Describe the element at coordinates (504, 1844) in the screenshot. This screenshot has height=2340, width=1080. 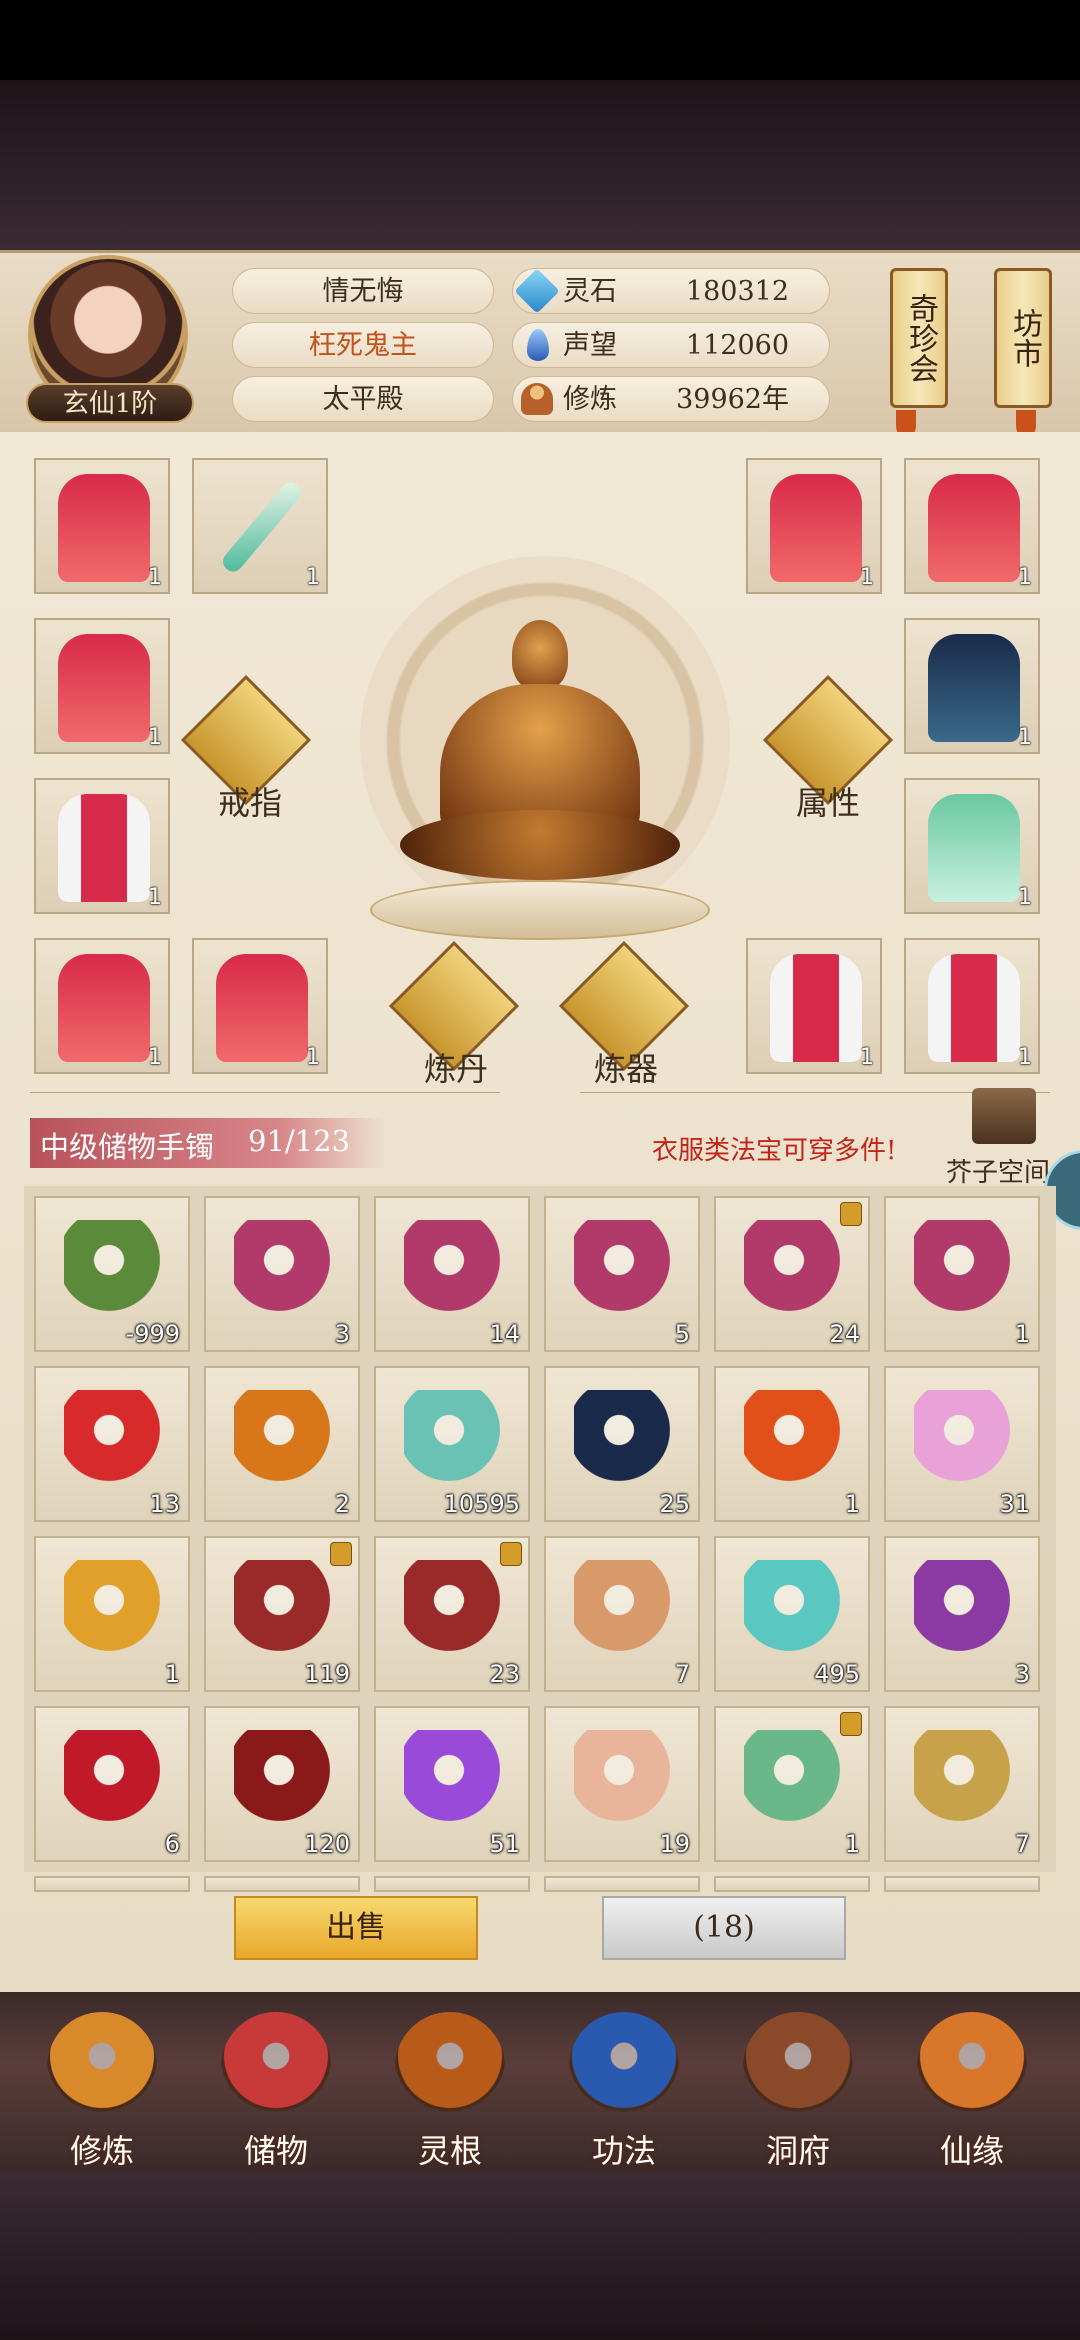
I see `item-count: 51` at that location.